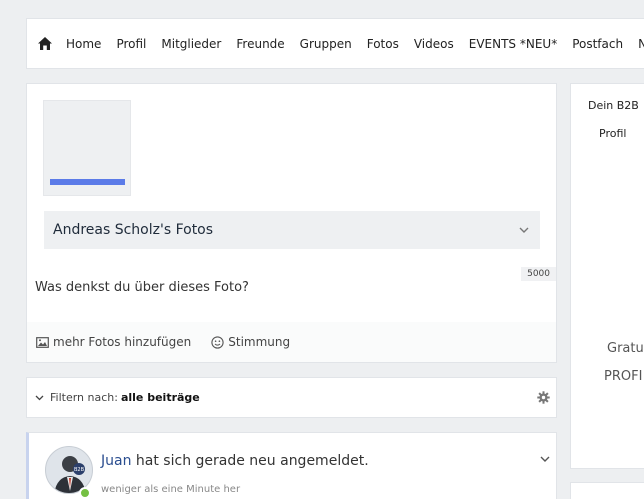 Image resolution: width=644 pixels, height=499 pixels. I want to click on feed-filter-bar: Filtern nach: alle beiträge, so click(291, 397).